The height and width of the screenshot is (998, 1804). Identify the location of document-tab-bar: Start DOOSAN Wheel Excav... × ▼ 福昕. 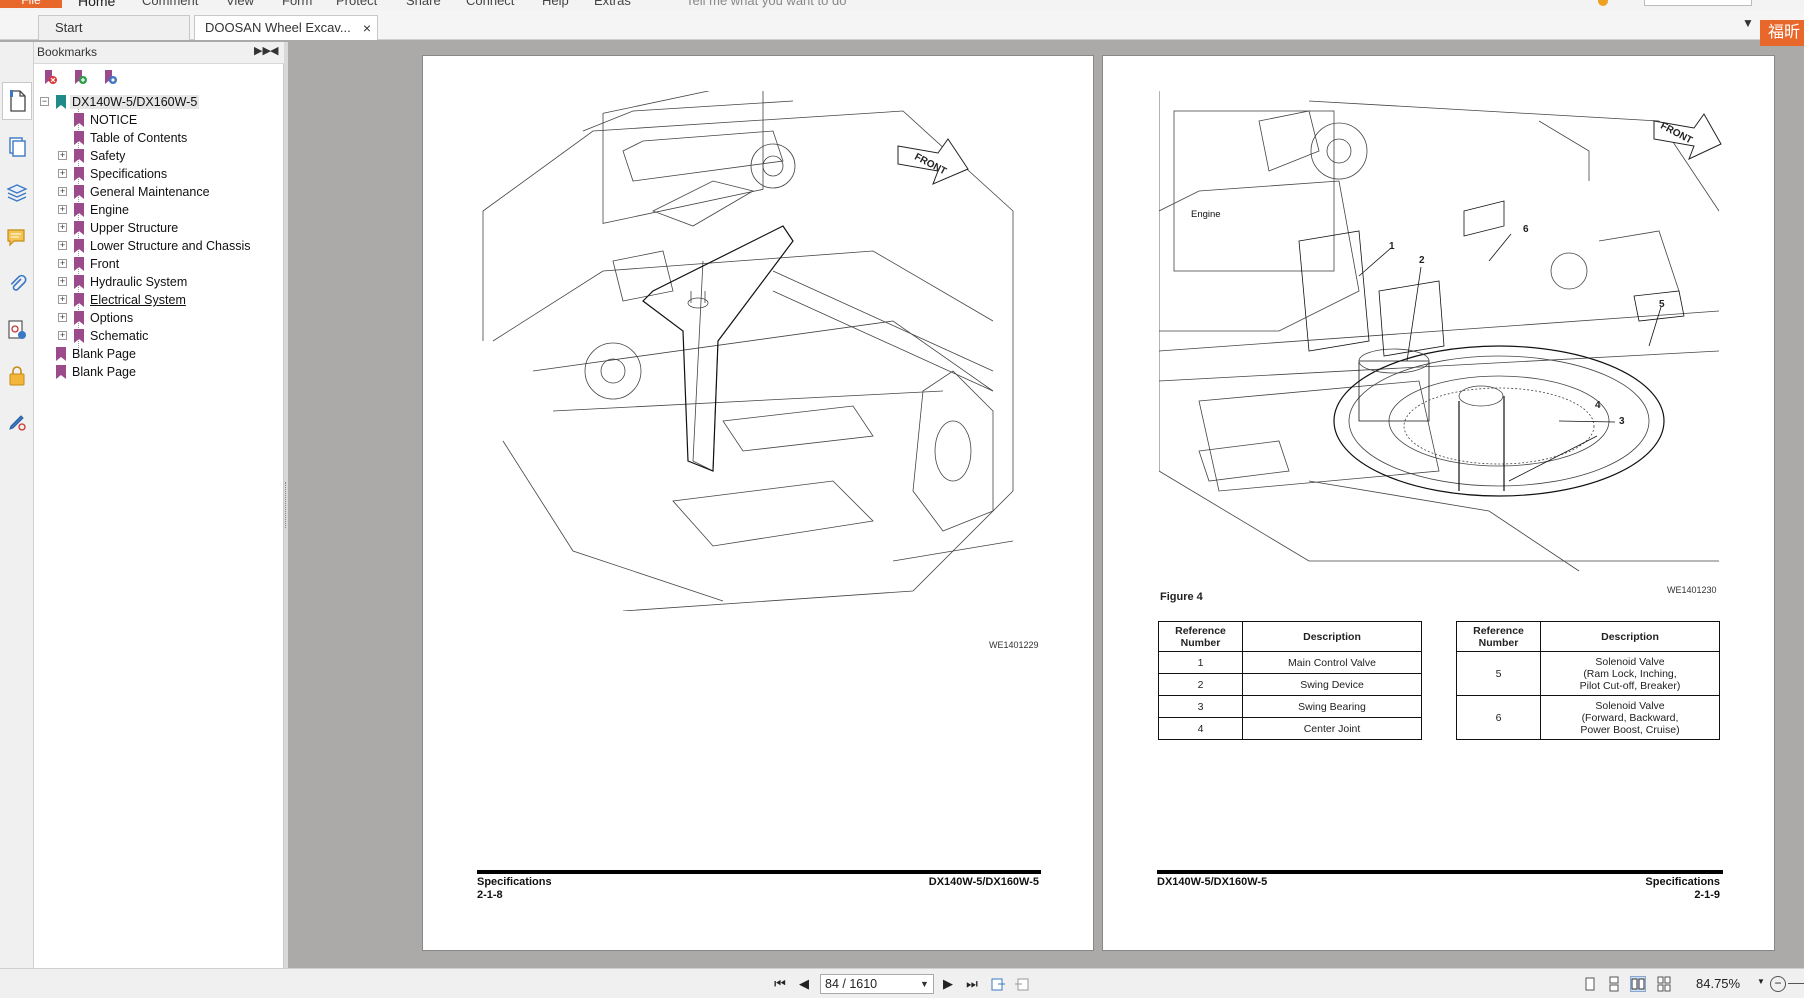
(902, 28).